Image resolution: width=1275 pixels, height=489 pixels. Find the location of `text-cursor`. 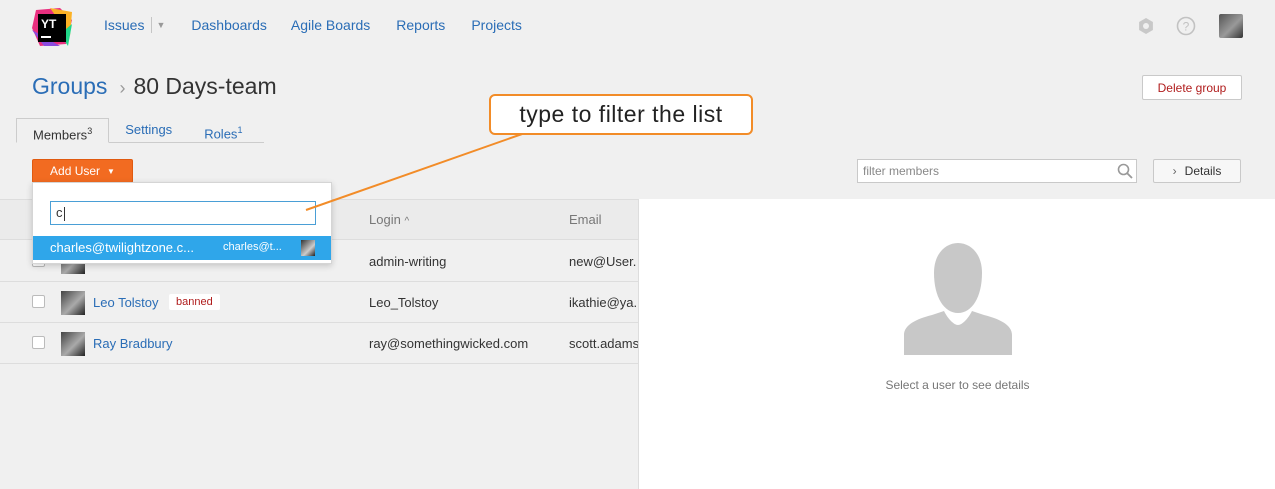

text-cursor is located at coordinates (64, 213).